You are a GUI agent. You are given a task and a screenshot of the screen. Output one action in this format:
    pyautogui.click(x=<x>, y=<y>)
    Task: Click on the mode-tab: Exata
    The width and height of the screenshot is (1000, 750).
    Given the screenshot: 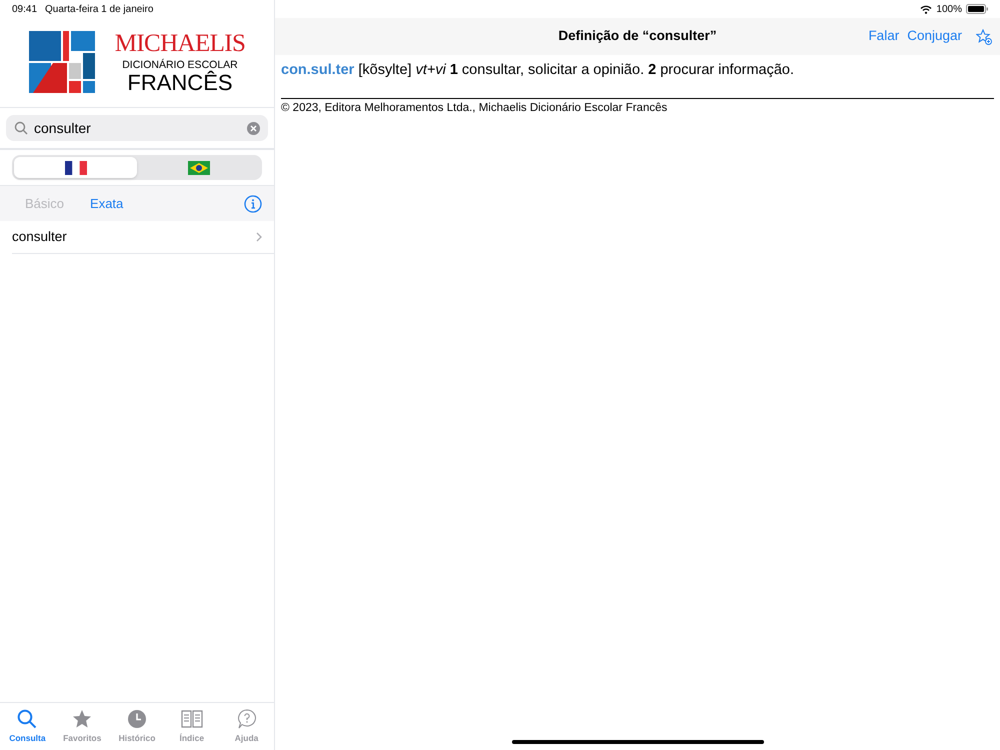 What is the action you would take?
    pyautogui.click(x=107, y=204)
    